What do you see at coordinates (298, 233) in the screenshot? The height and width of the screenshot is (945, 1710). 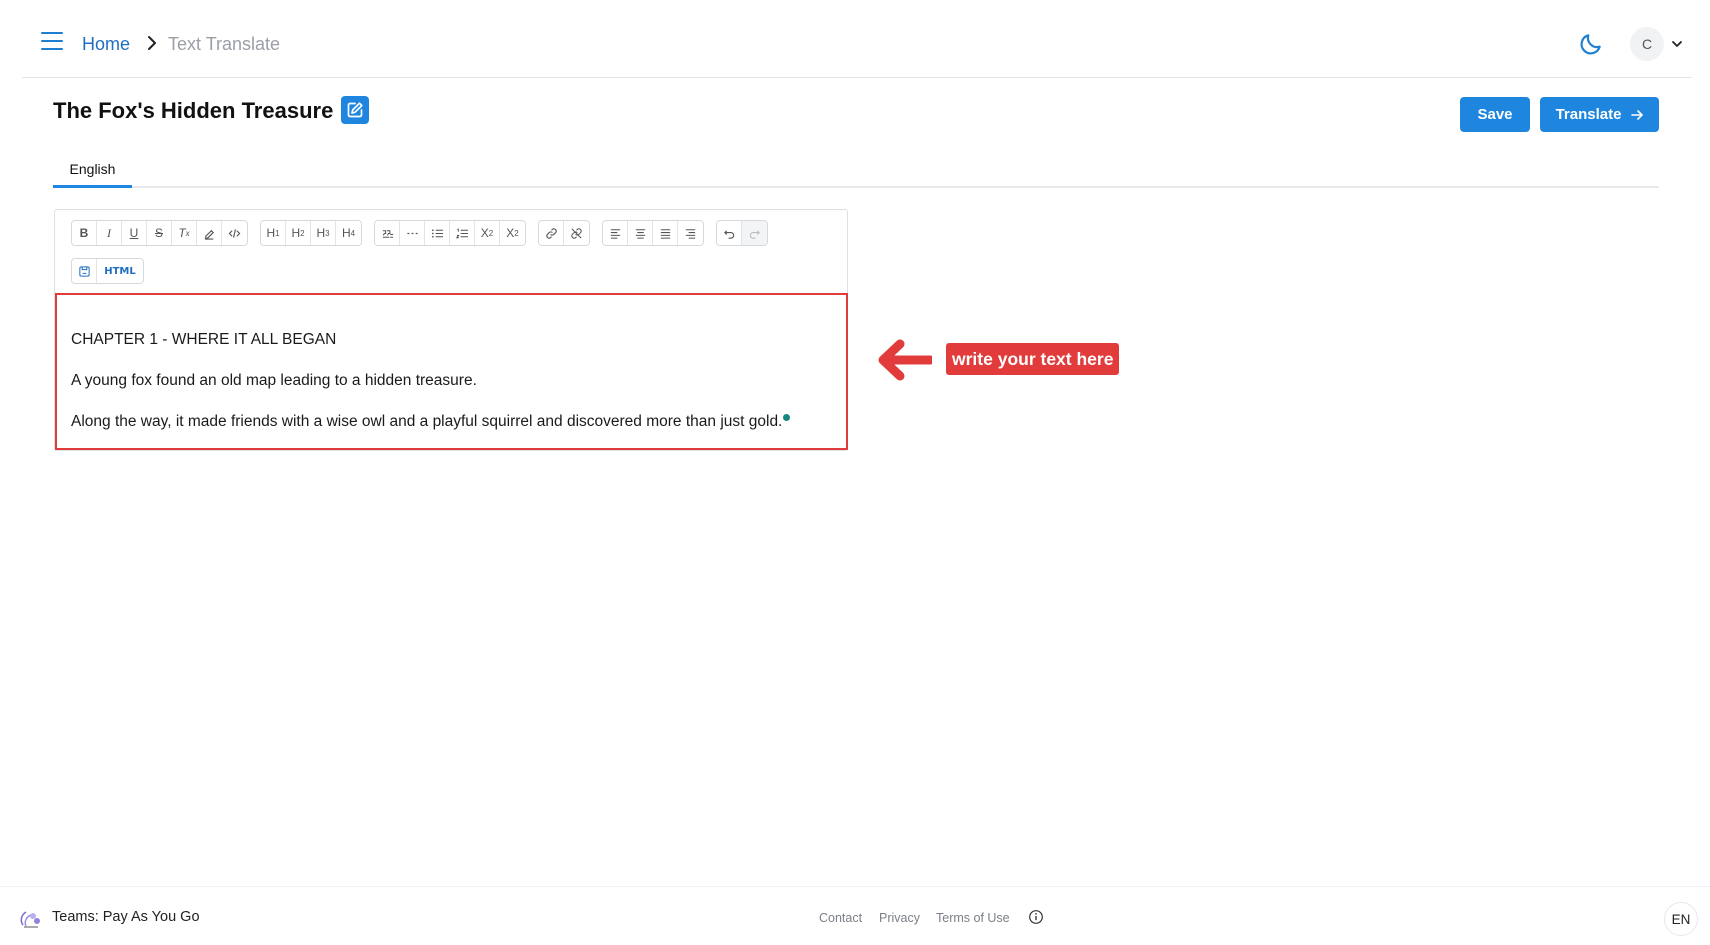 I see `heading-2-button: H2` at bounding box center [298, 233].